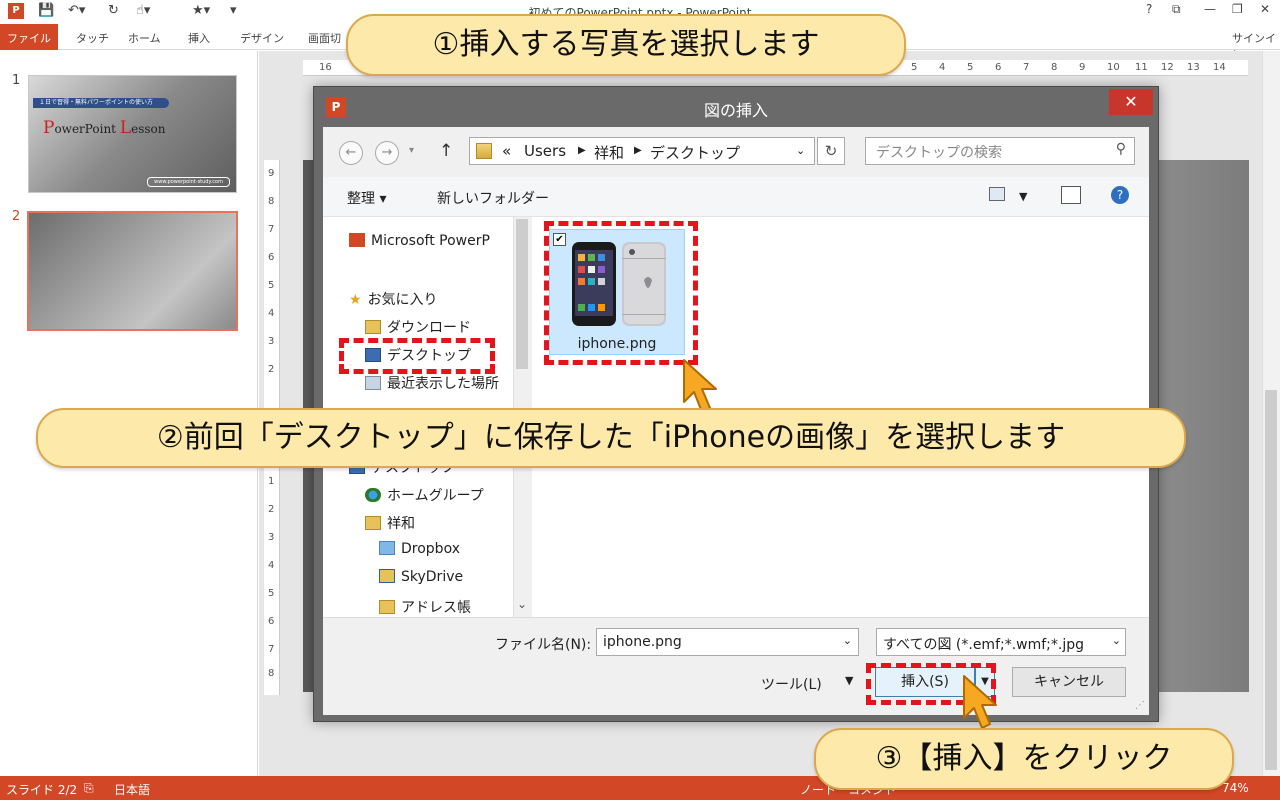  Describe the element at coordinates (1210, 9) in the screenshot. I see `minimize-button: —` at that location.